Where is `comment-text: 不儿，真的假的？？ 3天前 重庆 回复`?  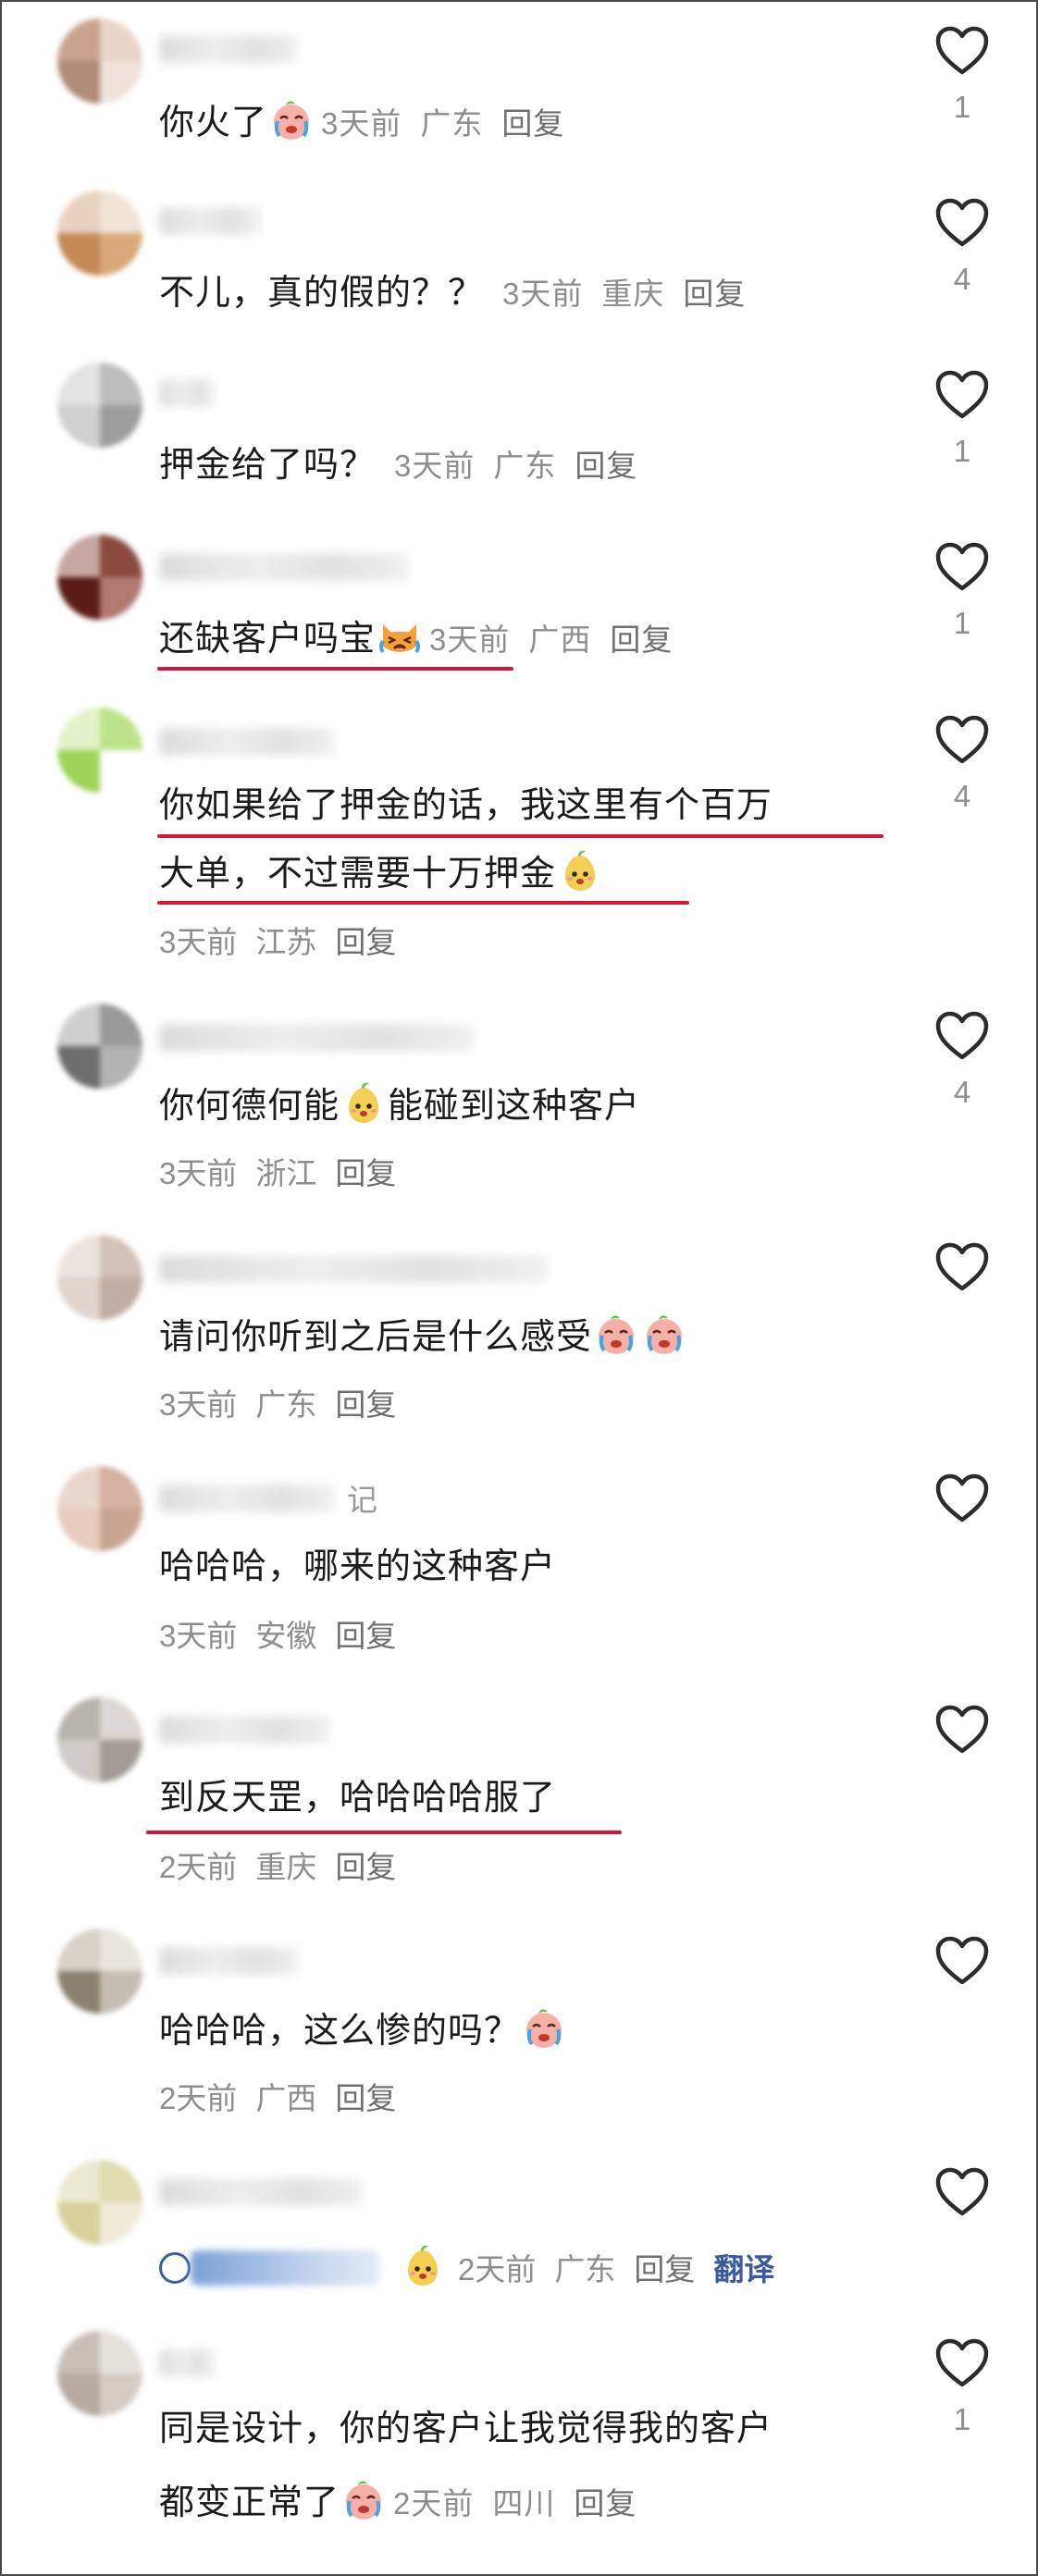 comment-text: 不儿，真的假的？？ 3天前 重庆 回复 is located at coordinates (453, 293).